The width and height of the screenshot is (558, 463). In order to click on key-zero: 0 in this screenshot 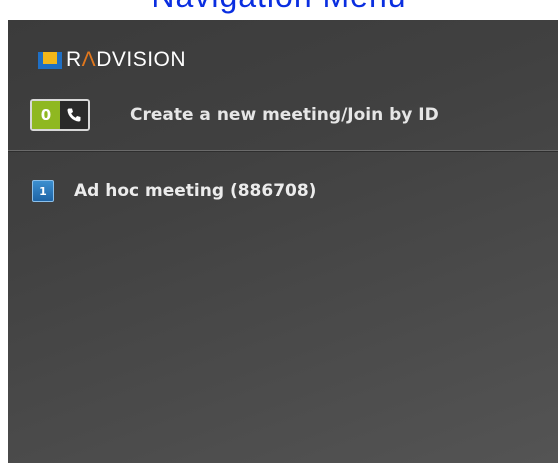, I will do `click(46, 115)`.